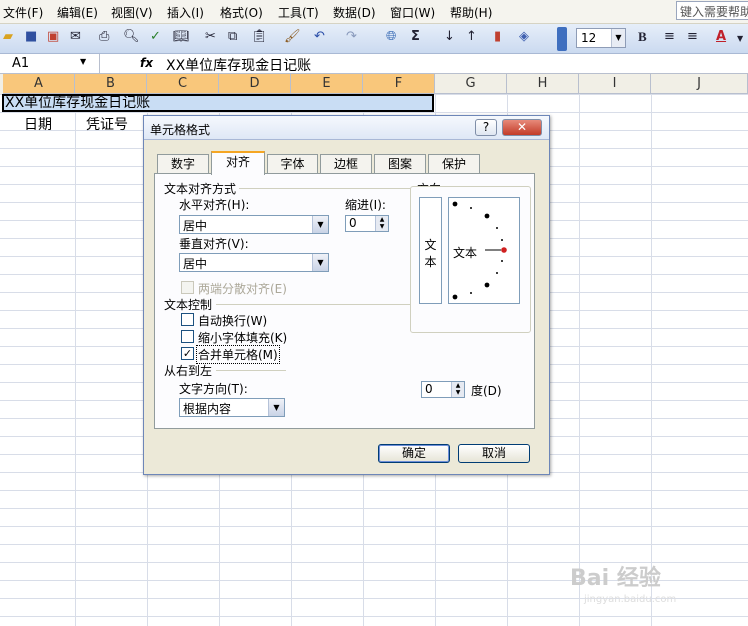  Describe the element at coordinates (187, 353) in the screenshot. I see `merge-cells-checkbox: ✓` at that location.